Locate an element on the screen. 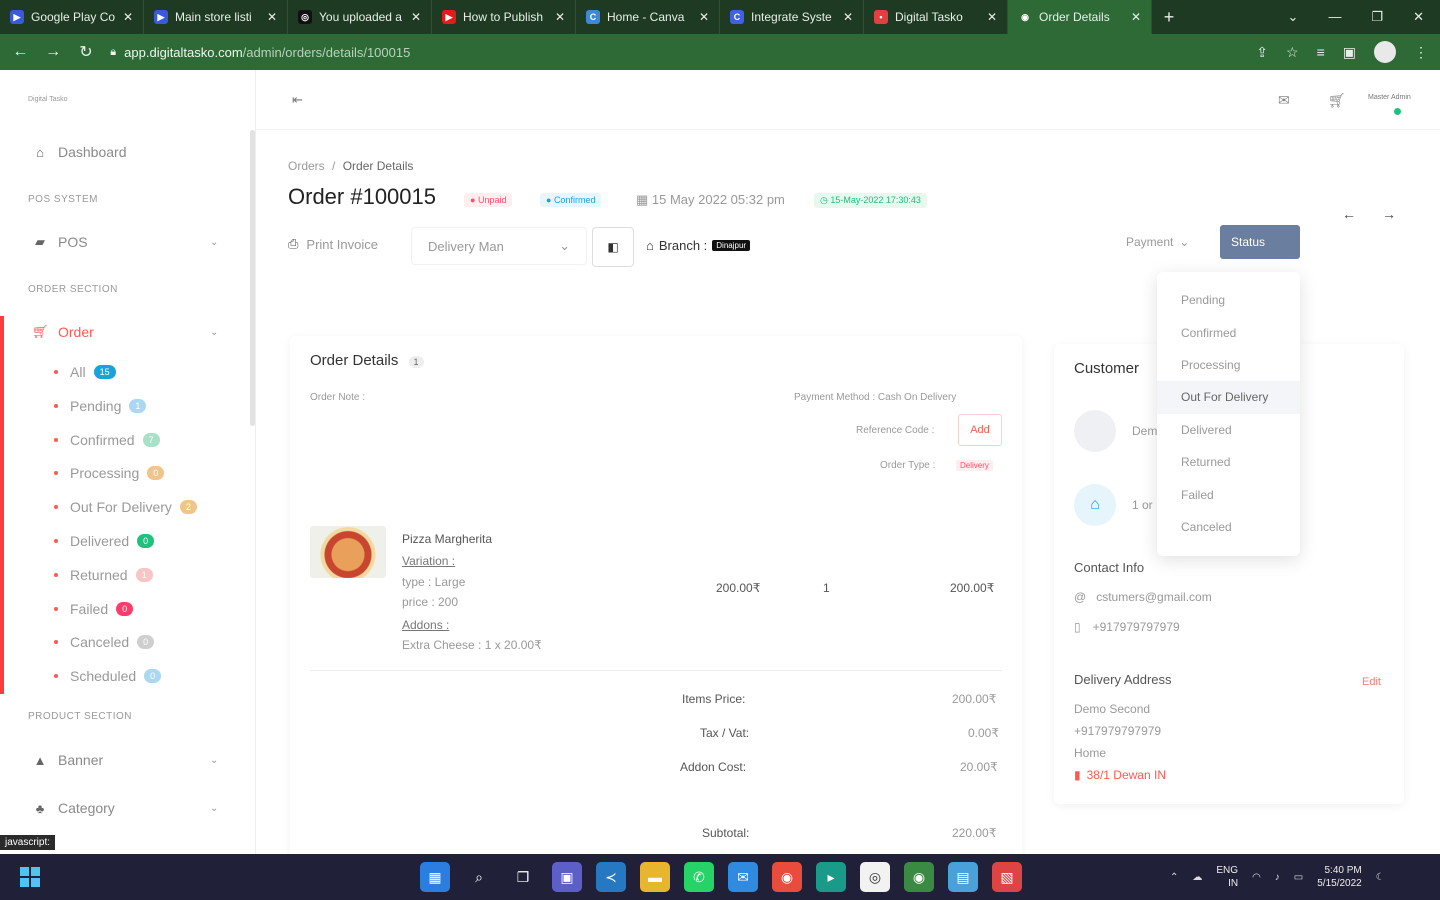 The height and width of the screenshot is (900, 1440). previous-order-arrow-icon: ← is located at coordinates (1349, 214).